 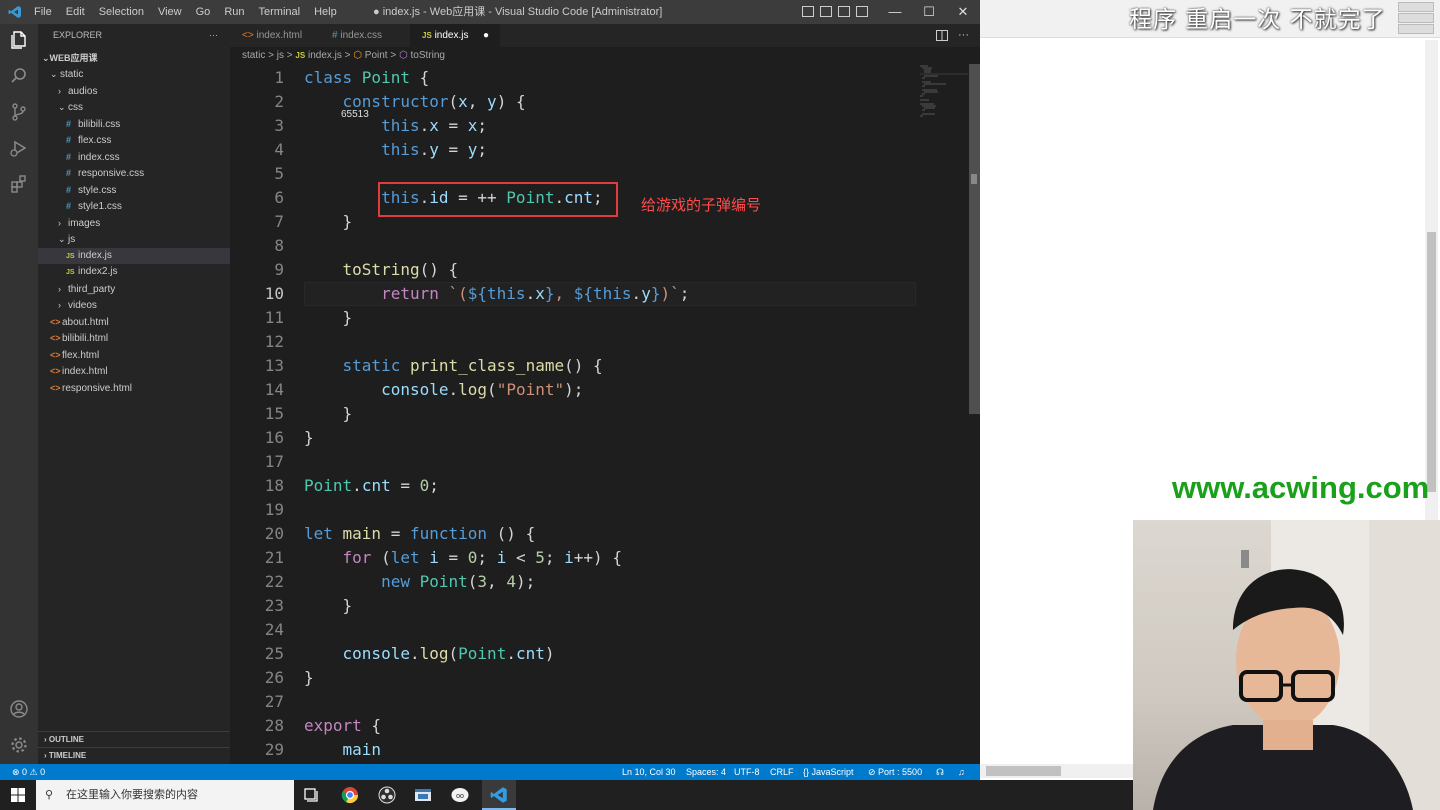 I want to click on code-line: let main = function () {, so click(x=419, y=534).